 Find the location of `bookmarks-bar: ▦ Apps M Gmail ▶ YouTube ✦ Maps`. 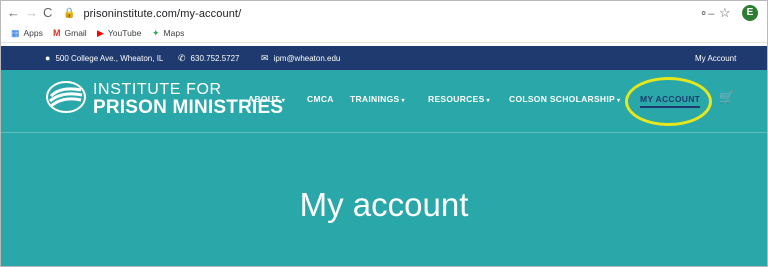

bookmarks-bar: ▦ Apps M Gmail ▶ YouTube ✦ Maps is located at coordinates (384, 34).